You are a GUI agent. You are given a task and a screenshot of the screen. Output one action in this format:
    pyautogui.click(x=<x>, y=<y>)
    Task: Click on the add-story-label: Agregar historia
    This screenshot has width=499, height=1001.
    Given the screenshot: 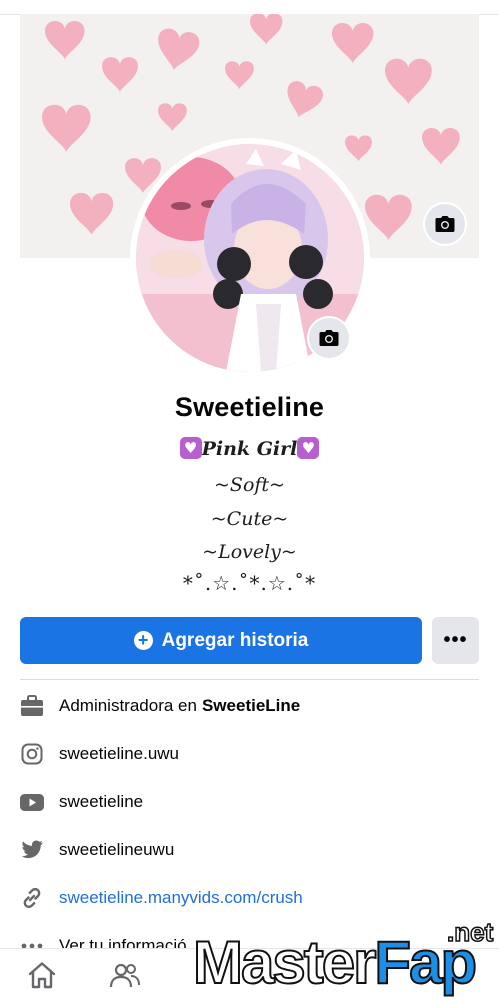 What is the action you would take?
    pyautogui.click(x=235, y=640)
    